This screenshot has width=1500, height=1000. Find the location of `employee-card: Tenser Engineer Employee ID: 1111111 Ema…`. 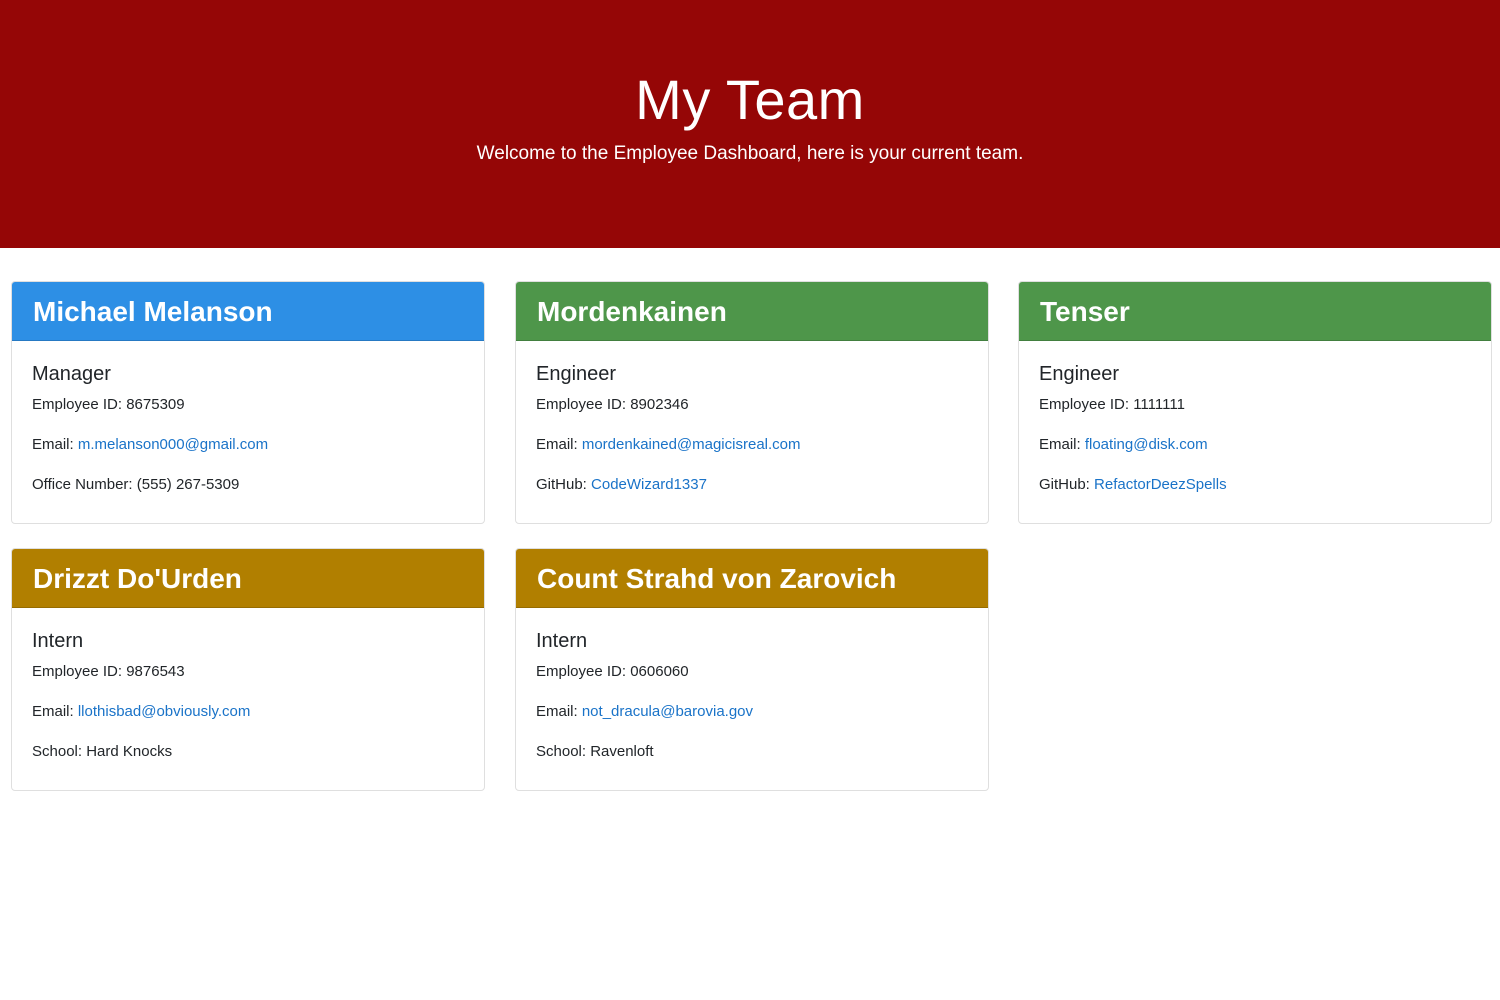

employee-card: Tenser Engineer Employee ID: 1111111 Ema… is located at coordinates (1255, 402).